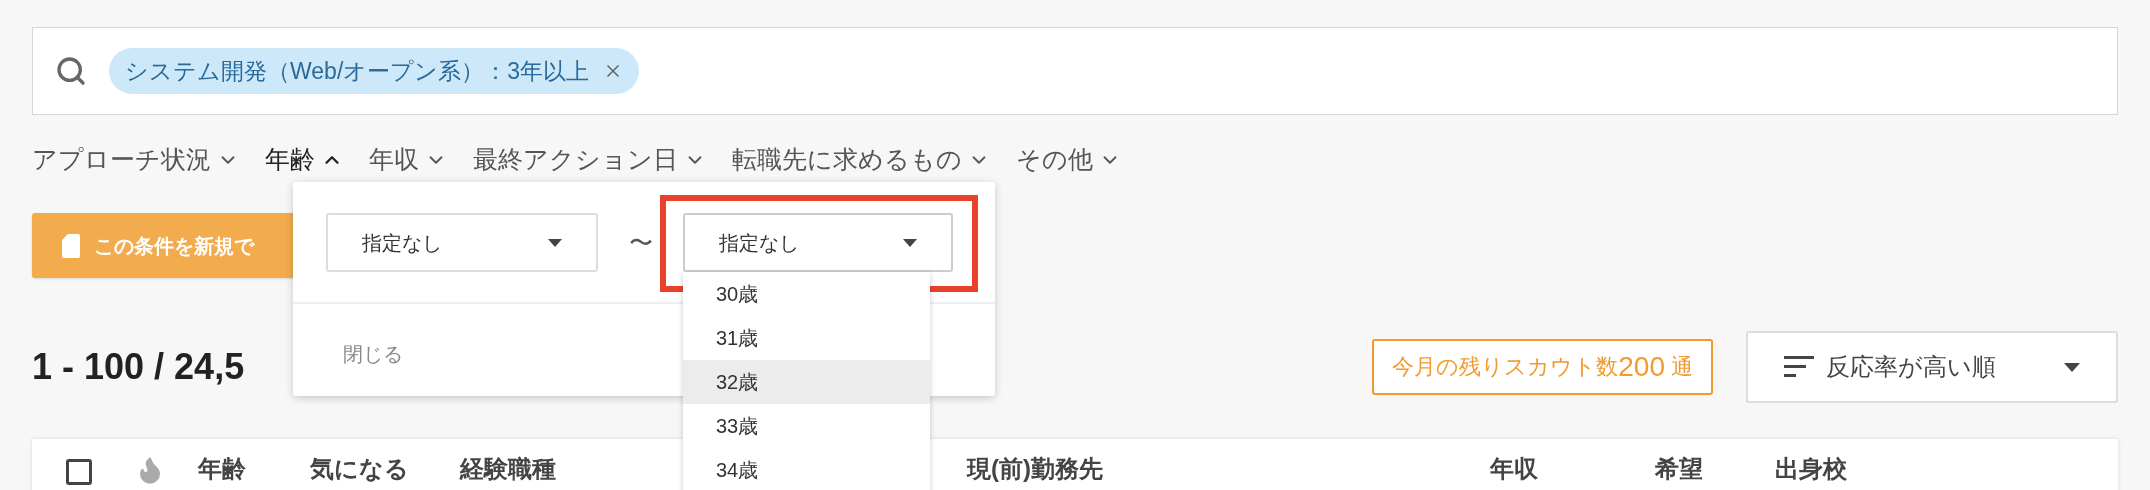  I want to click on column-header: 希望, so click(1679, 468).